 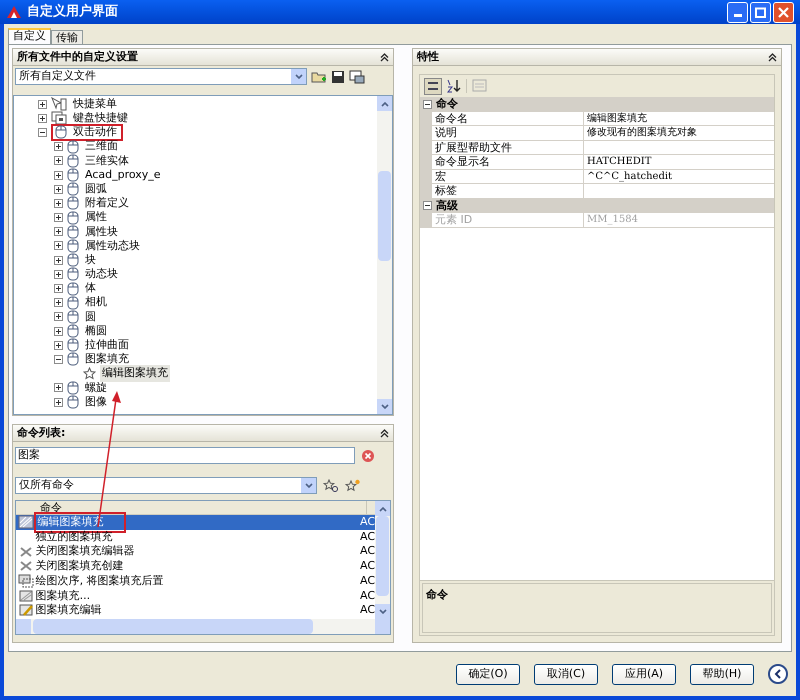 What do you see at coordinates (760, 12) in the screenshot?
I see `maximize-button` at bounding box center [760, 12].